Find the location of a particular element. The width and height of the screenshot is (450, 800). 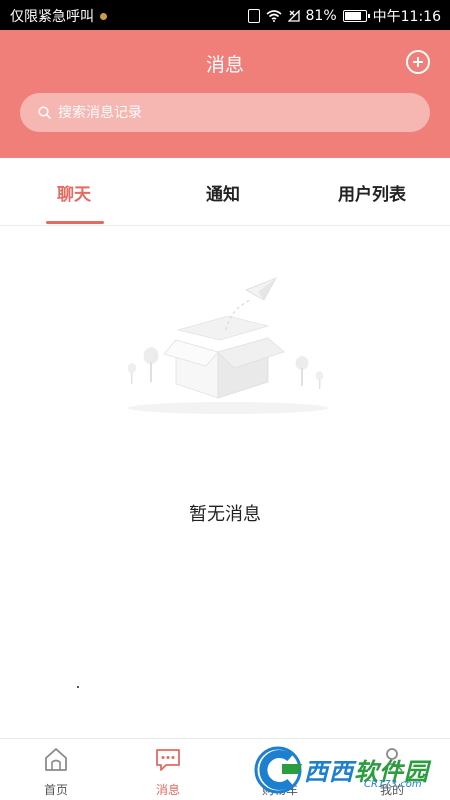

clock-text: 中午11:16 is located at coordinates (406, 17).